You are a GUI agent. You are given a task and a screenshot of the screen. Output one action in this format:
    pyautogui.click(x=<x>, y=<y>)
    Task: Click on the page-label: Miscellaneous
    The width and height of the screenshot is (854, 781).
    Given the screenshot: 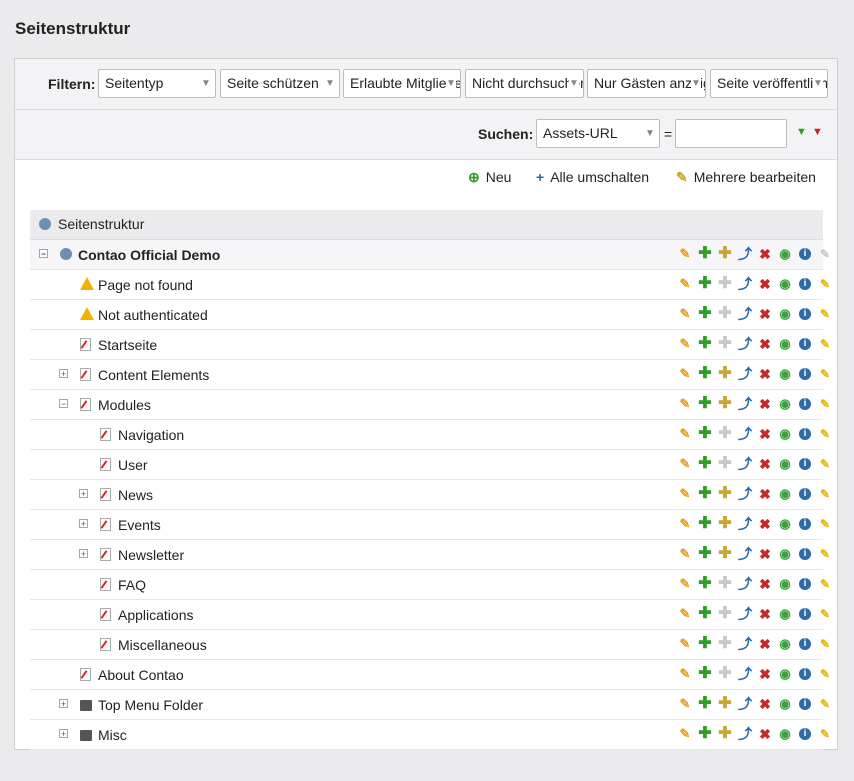 What is the action you would take?
    pyautogui.click(x=162, y=645)
    